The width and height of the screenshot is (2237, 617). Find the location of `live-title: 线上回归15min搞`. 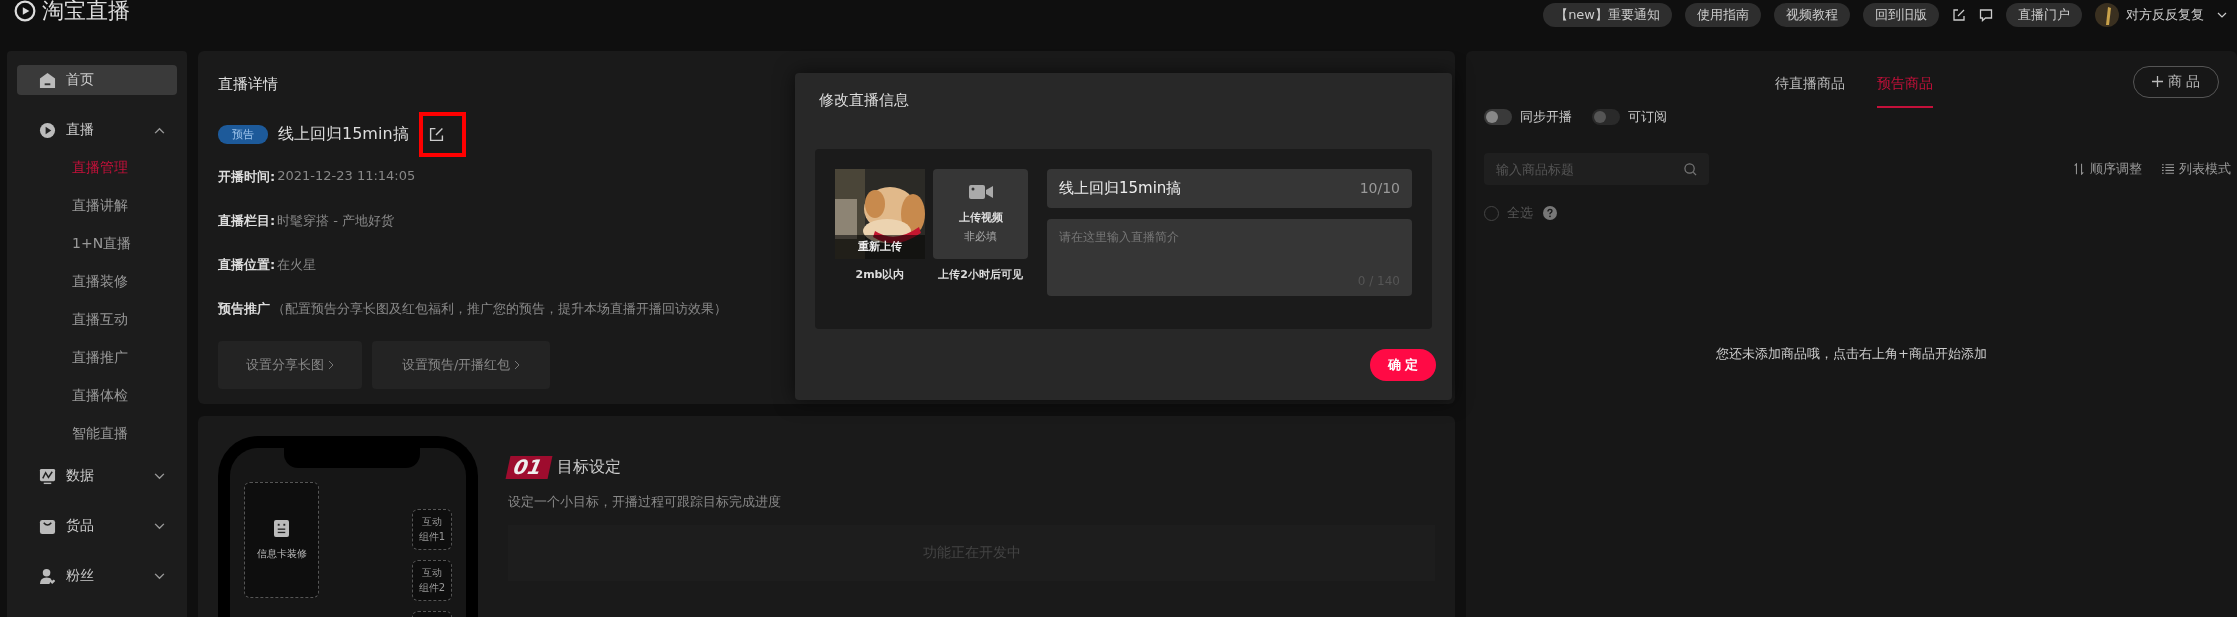

live-title: 线上回归15min搞 is located at coordinates (343, 134).